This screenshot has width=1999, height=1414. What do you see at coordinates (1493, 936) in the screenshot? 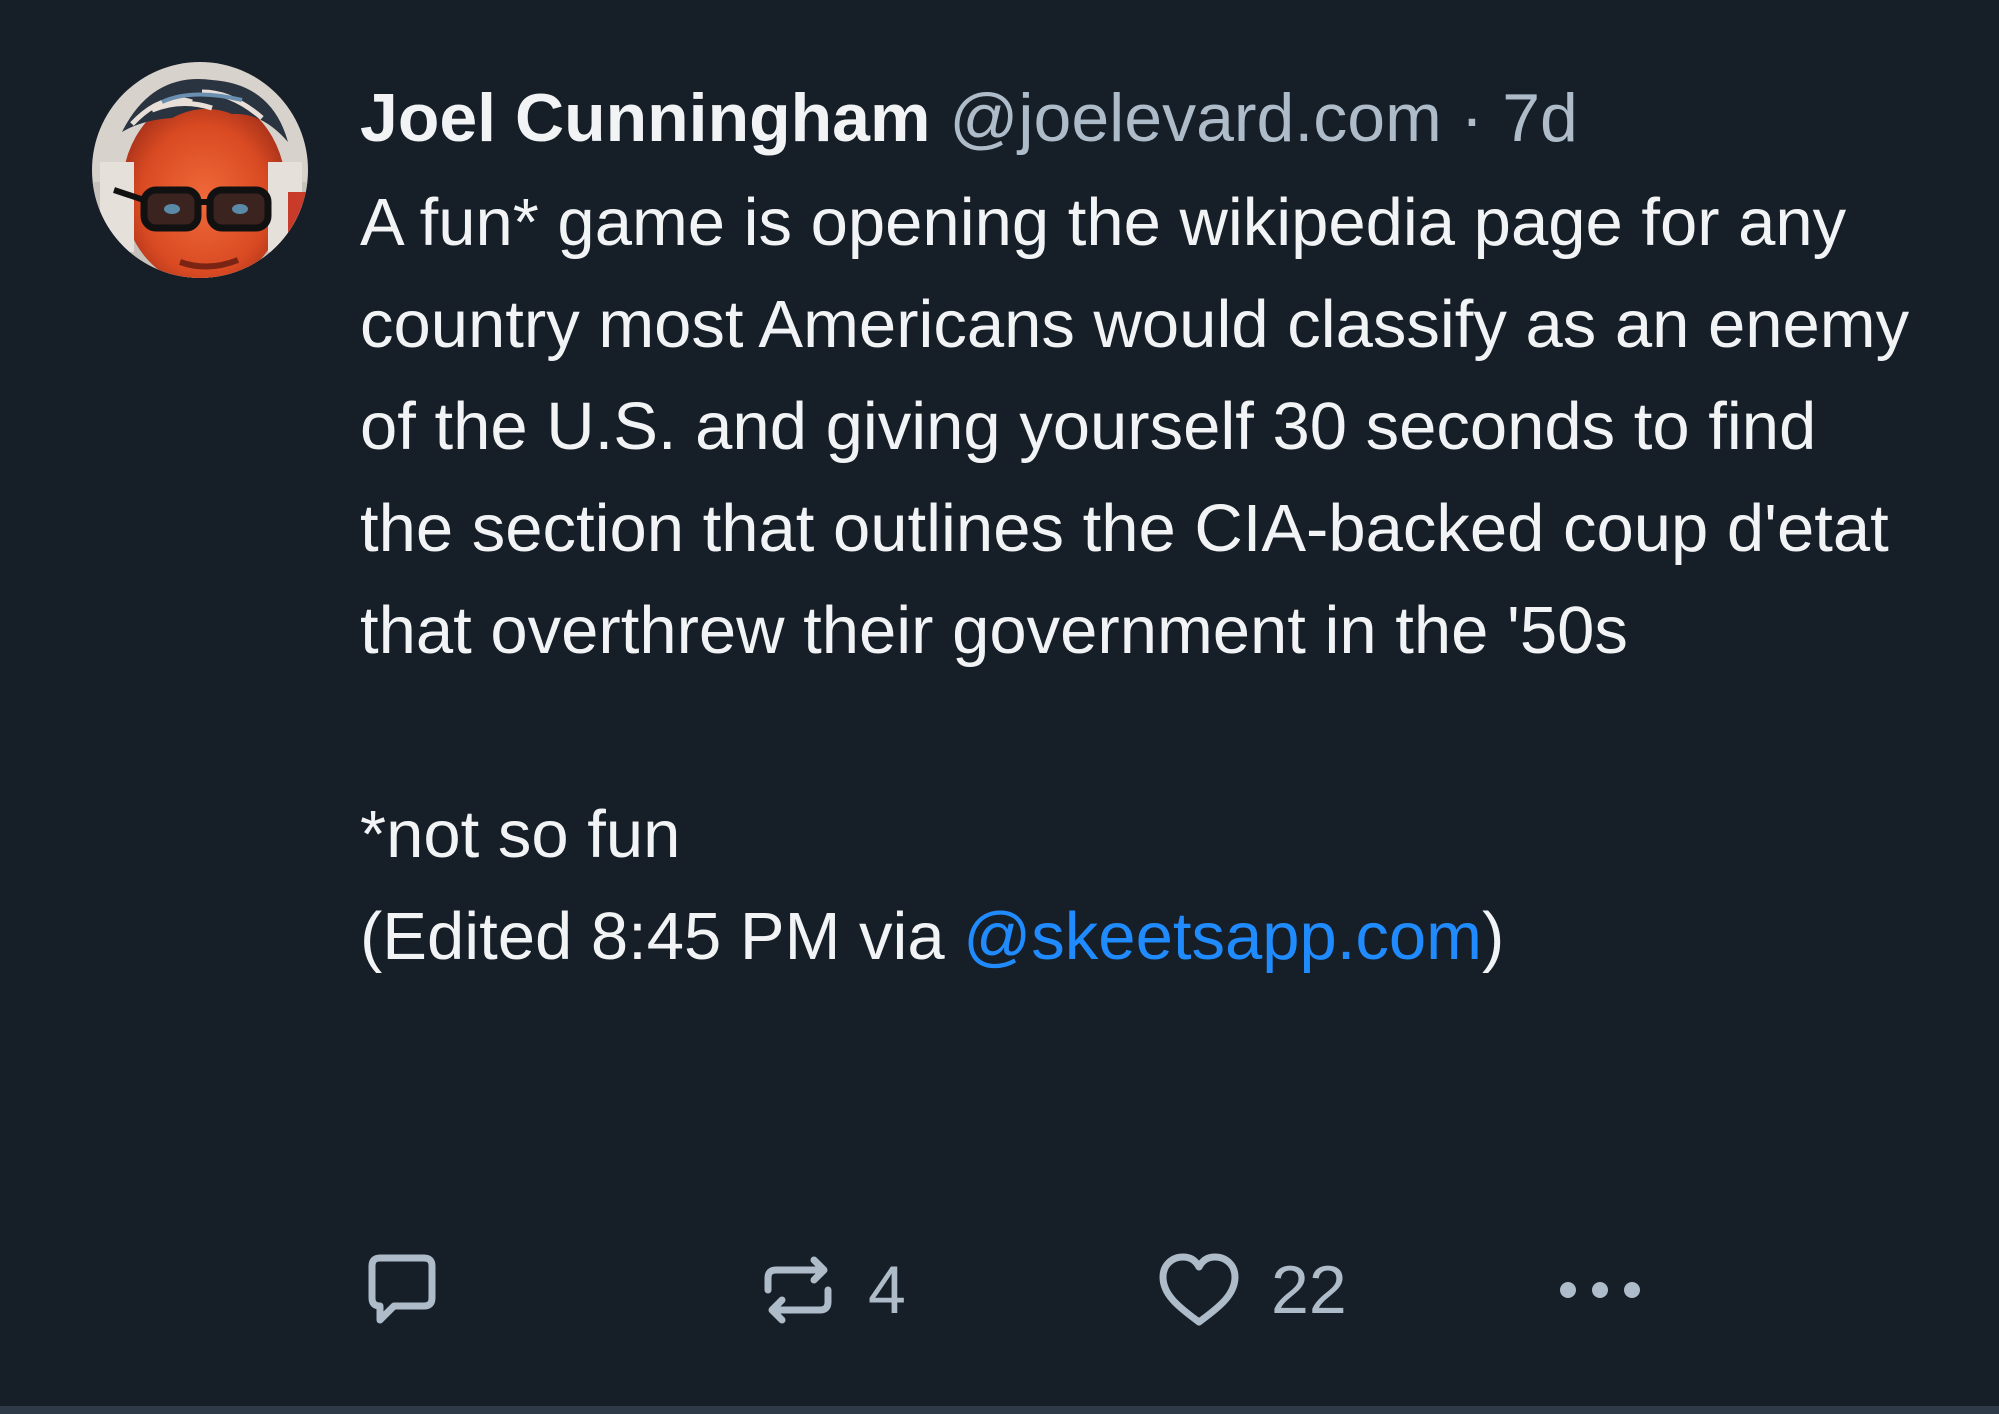
I see `edited-suffix: )` at bounding box center [1493, 936].